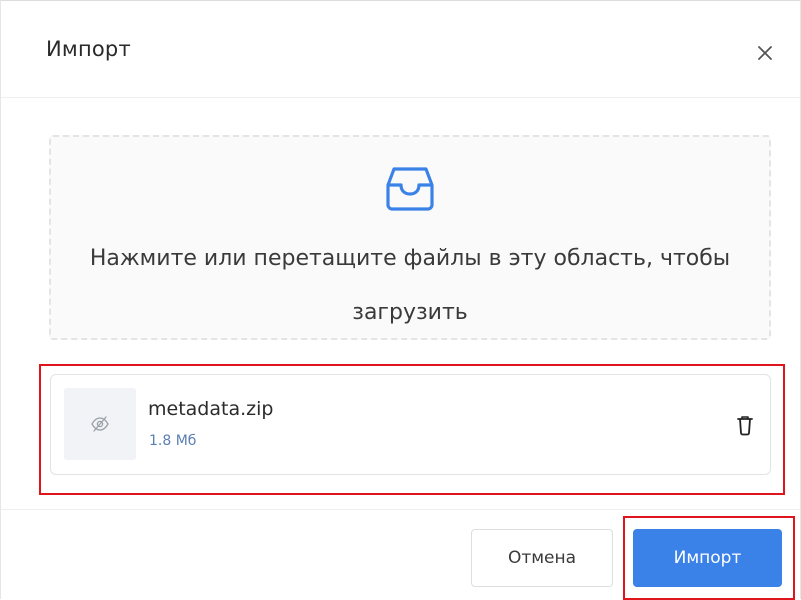 This screenshot has width=801, height=600. What do you see at coordinates (410, 188) in the screenshot?
I see `inbox-icon` at bounding box center [410, 188].